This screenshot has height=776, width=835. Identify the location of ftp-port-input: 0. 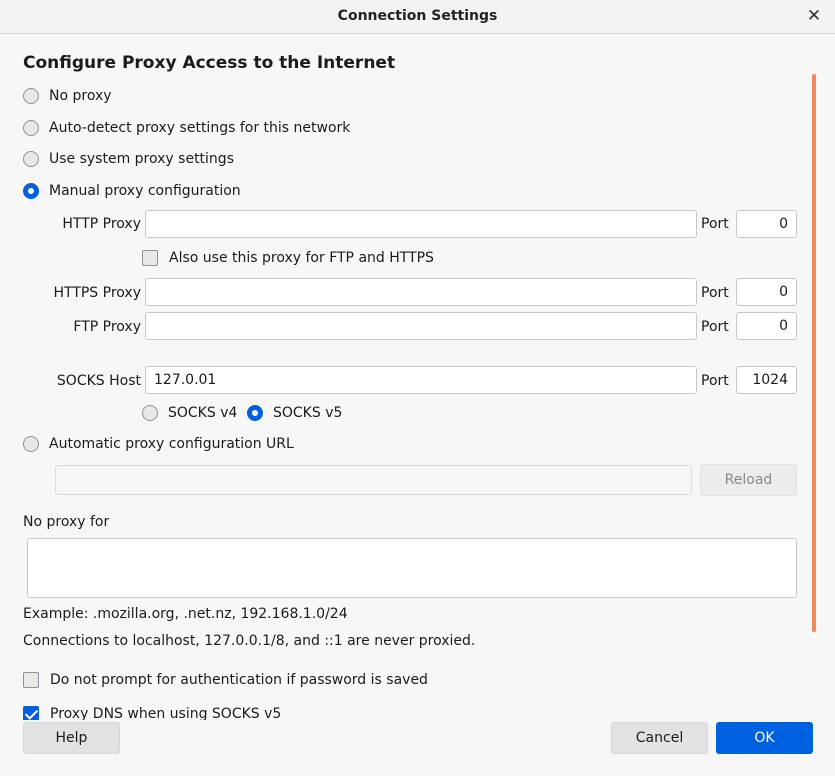
(766, 326).